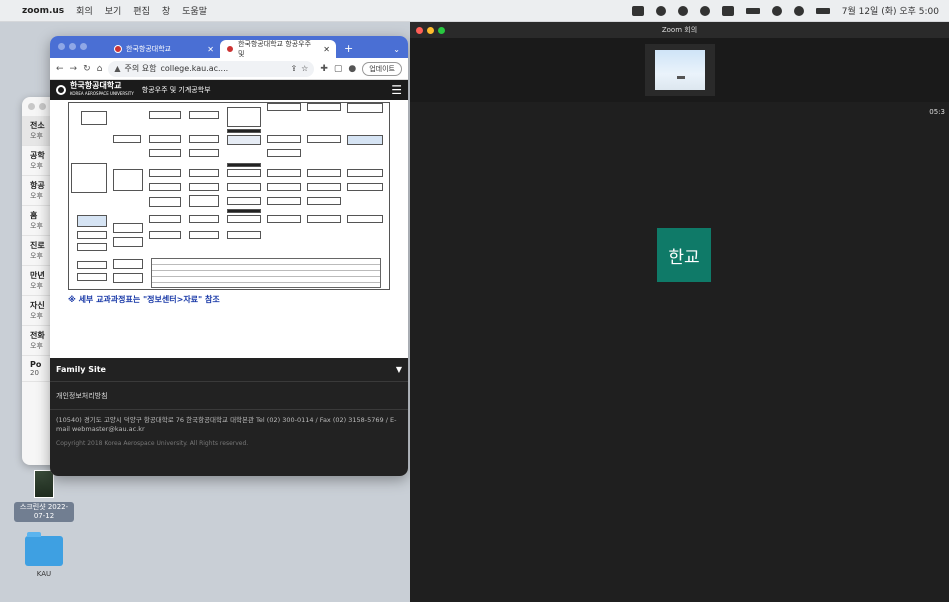 This screenshot has width=949, height=602. What do you see at coordinates (704, 10) in the screenshot?
I see `volume-icon` at bounding box center [704, 10].